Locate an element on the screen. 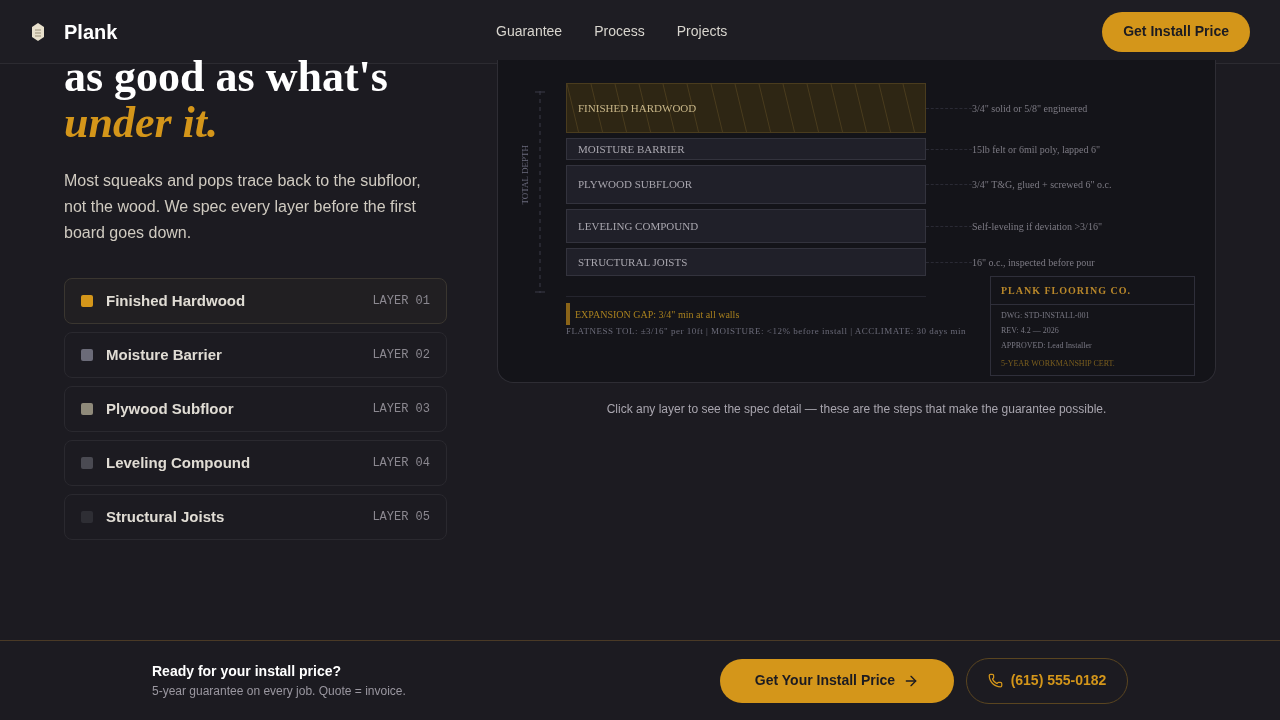 This screenshot has width=1280, height=720. diagram-layer: PLYWOOD SUBFLOOR is located at coordinates (746, 184).